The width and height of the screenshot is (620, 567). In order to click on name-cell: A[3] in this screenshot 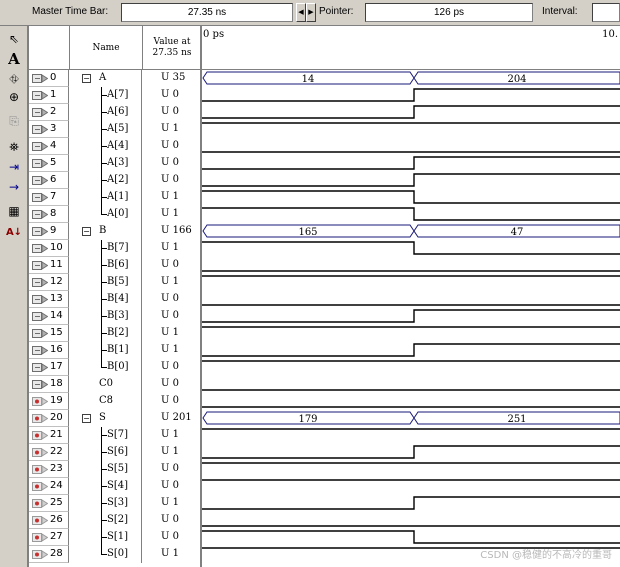, I will do `click(106, 163)`.